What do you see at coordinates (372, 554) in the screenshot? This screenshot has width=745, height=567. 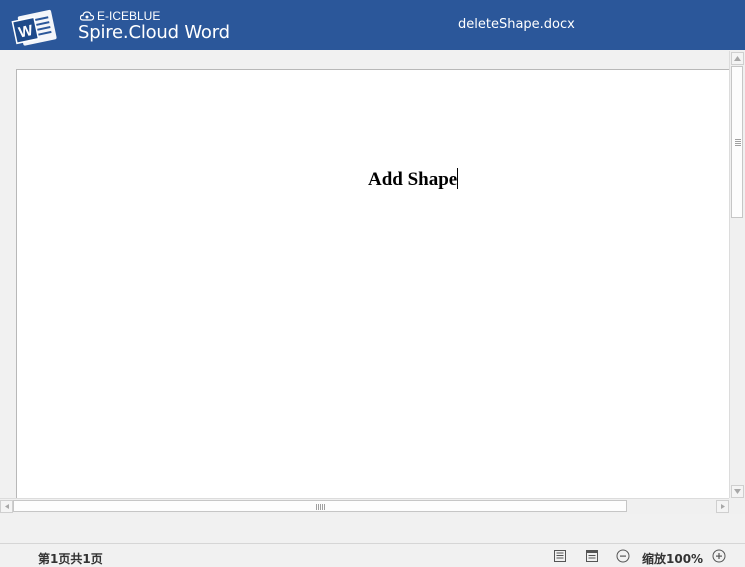 I see `status-bar: 第1页共1页 缩放100%` at bounding box center [372, 554].